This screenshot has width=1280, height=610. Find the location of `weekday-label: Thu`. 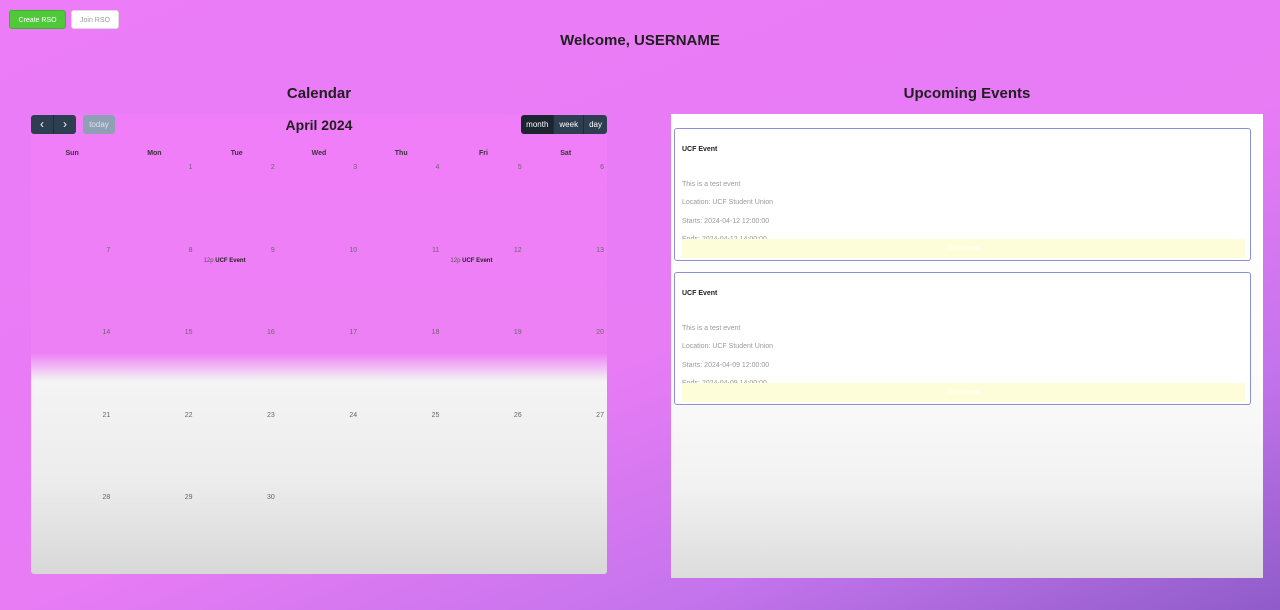

weekday-label: Thu is located at coordinates (401, 153).